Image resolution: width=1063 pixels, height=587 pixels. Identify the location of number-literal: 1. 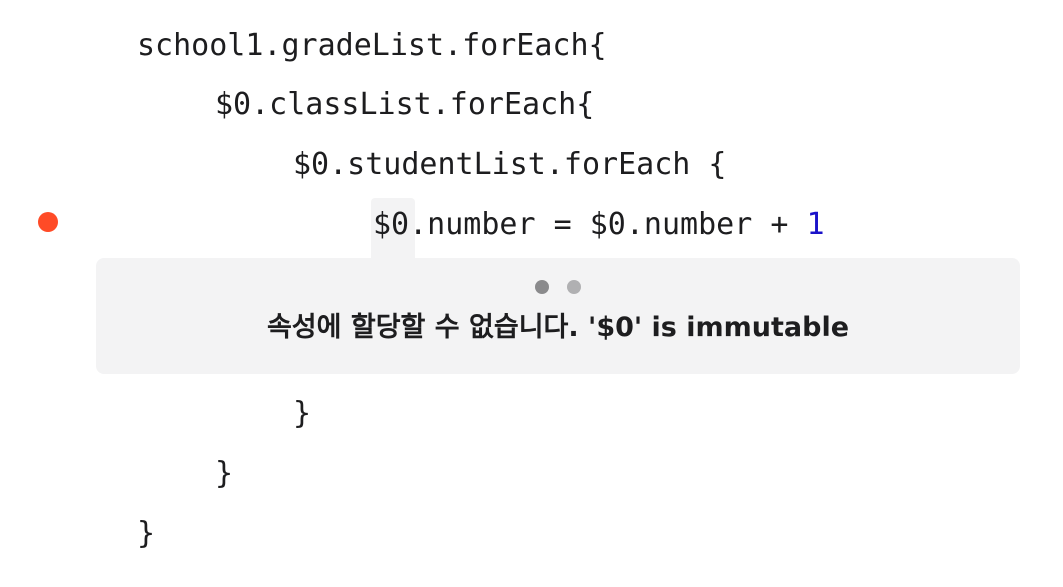
(815, 224).